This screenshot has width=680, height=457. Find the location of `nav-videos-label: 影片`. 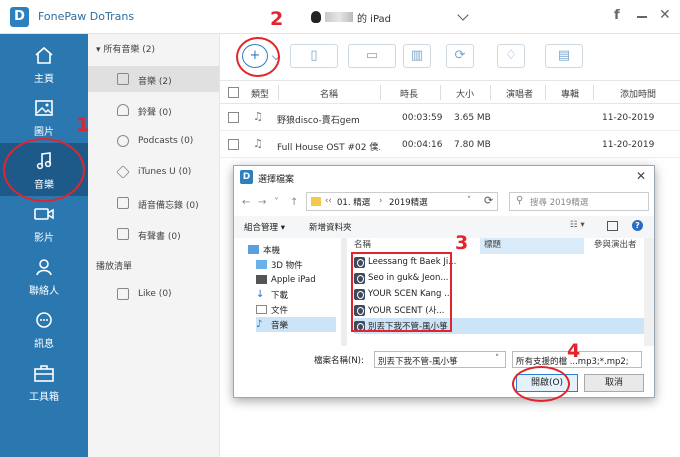

nav-videos-label: 影片 is located at coordinates (44, 238).